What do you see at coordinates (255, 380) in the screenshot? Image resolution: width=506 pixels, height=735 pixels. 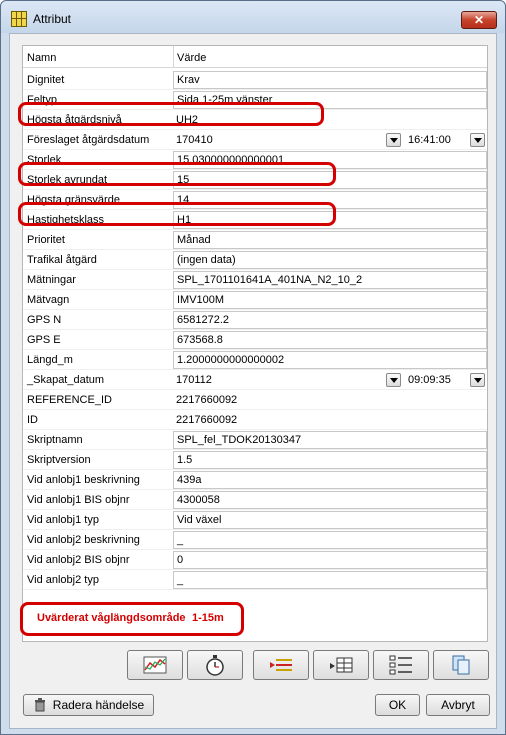 I see `attribute-row: _Skapat_datum 170112 09:09:35` at bounding box center [255, 380].